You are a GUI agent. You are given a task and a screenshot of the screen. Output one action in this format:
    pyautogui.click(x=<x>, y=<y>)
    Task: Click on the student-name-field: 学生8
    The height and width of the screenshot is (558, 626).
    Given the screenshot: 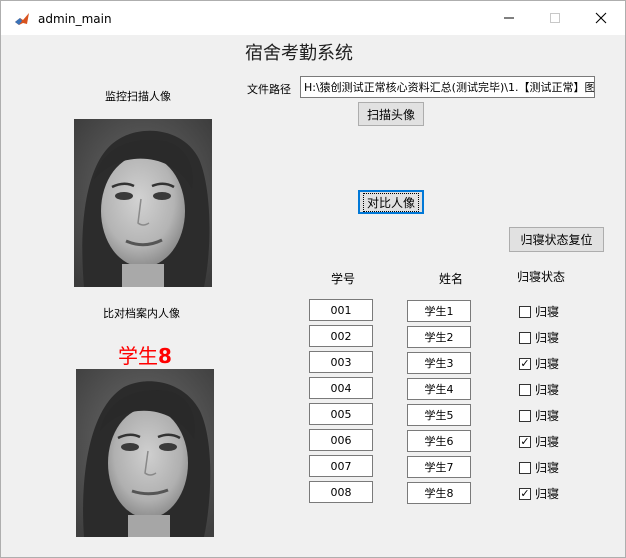 What is the action you would take?
    pyautogui.click(x=439, y=493)
    